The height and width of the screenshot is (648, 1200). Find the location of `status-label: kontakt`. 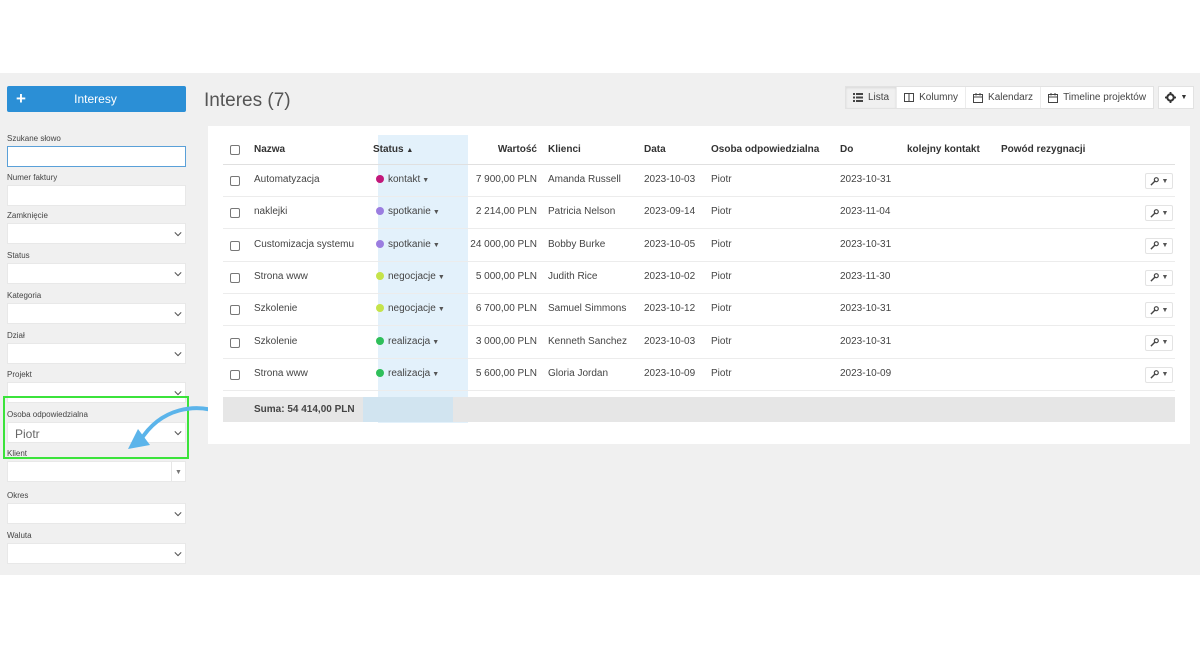

status-label: kontakt is located at coordinates (404, 179).